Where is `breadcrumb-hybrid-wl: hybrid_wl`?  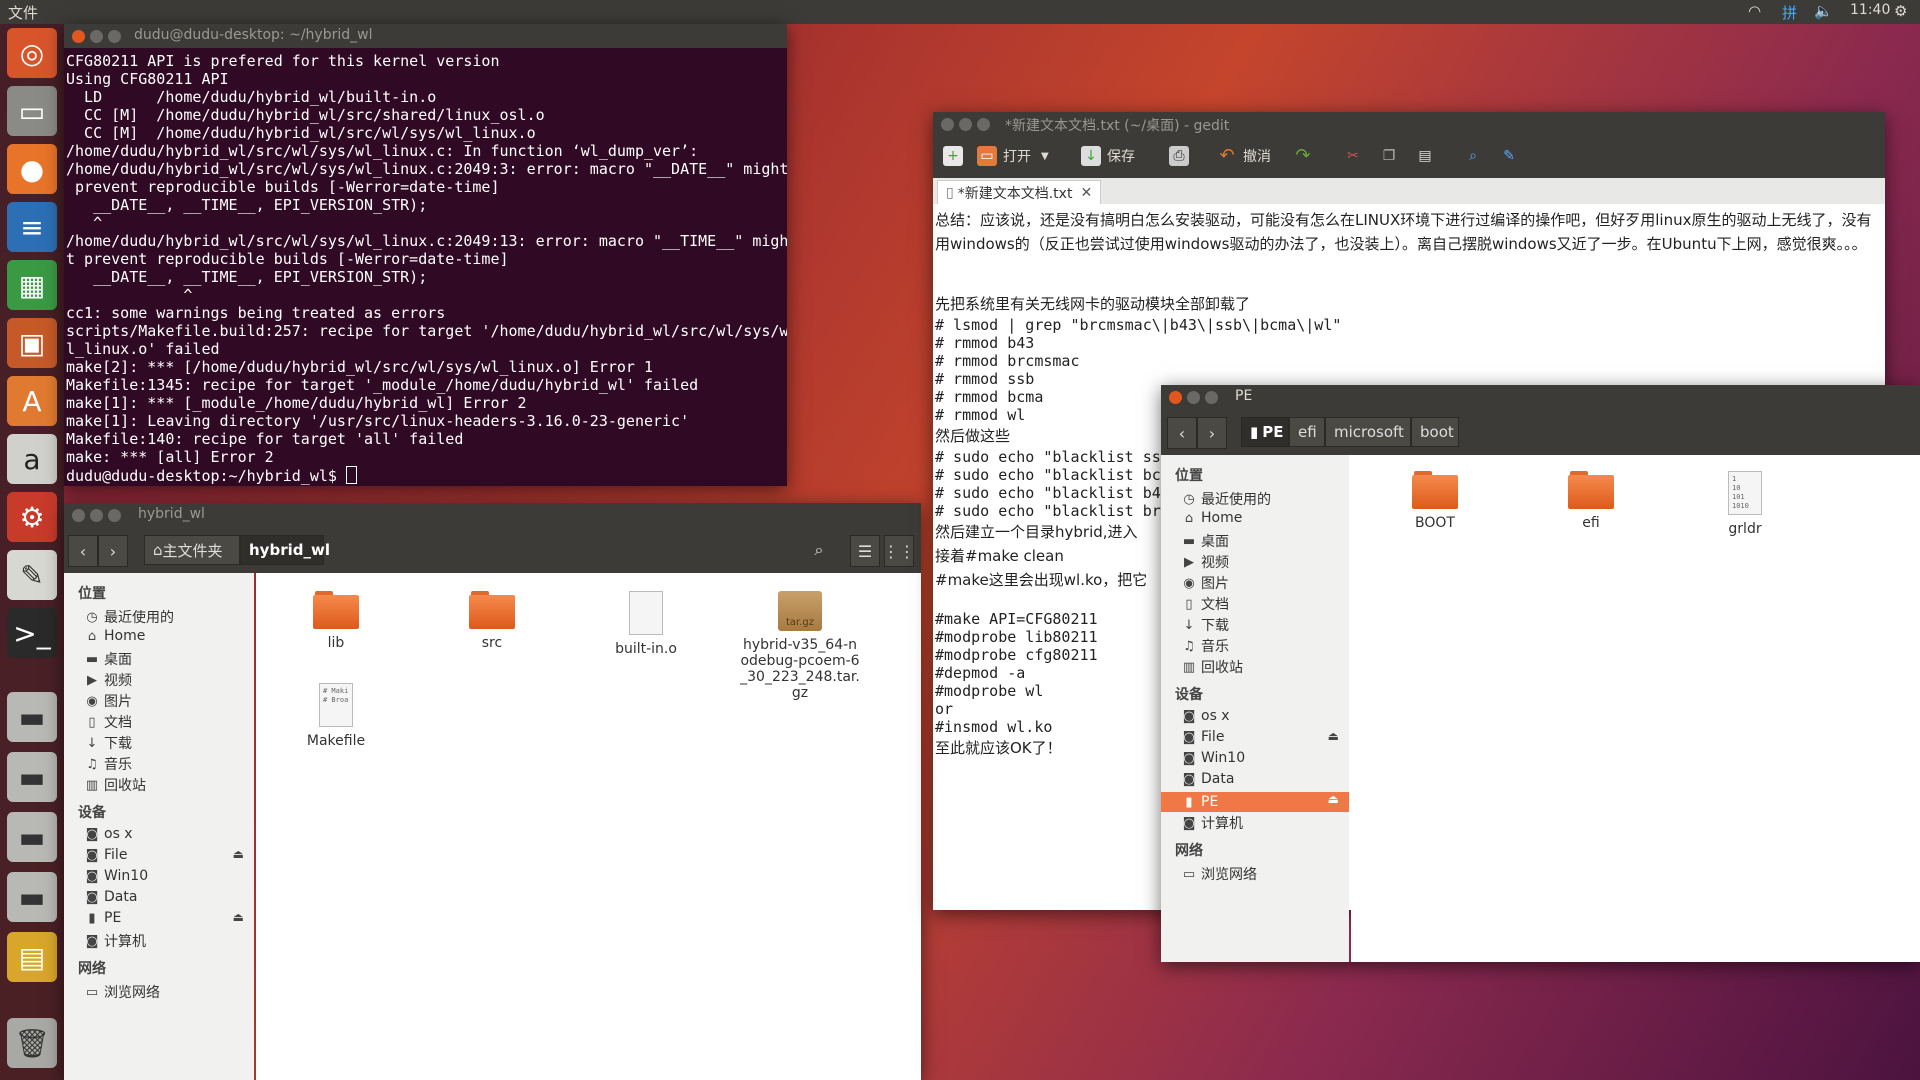 breadcrumb-hybrid-wl: hybrid_wl is located at coordinates (285, 550).